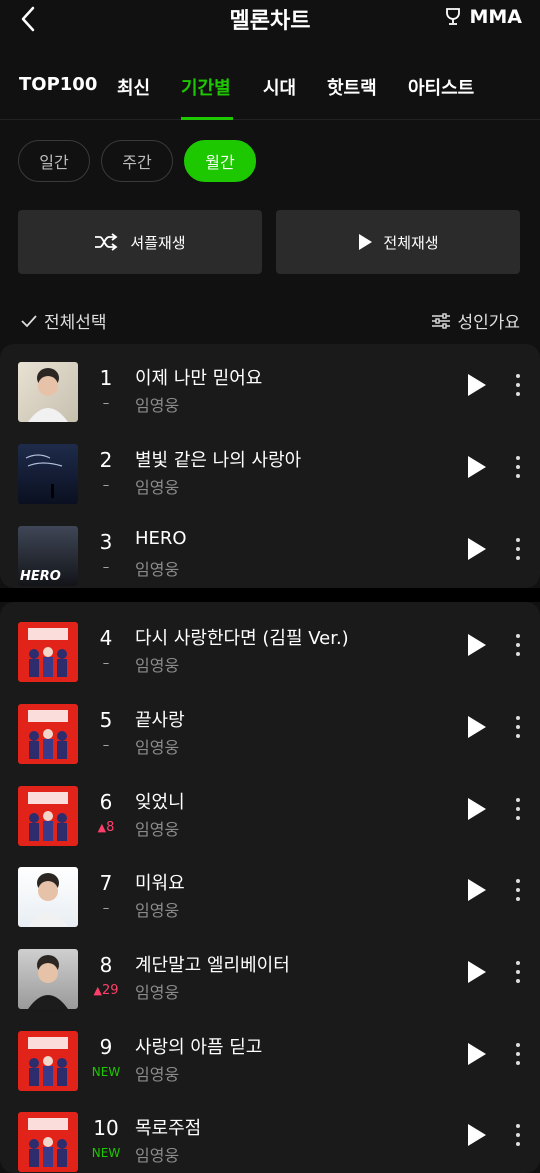  Describe the element at coordinates (106, 242) in the screenshot. I see `shuffle-icon` at that location.